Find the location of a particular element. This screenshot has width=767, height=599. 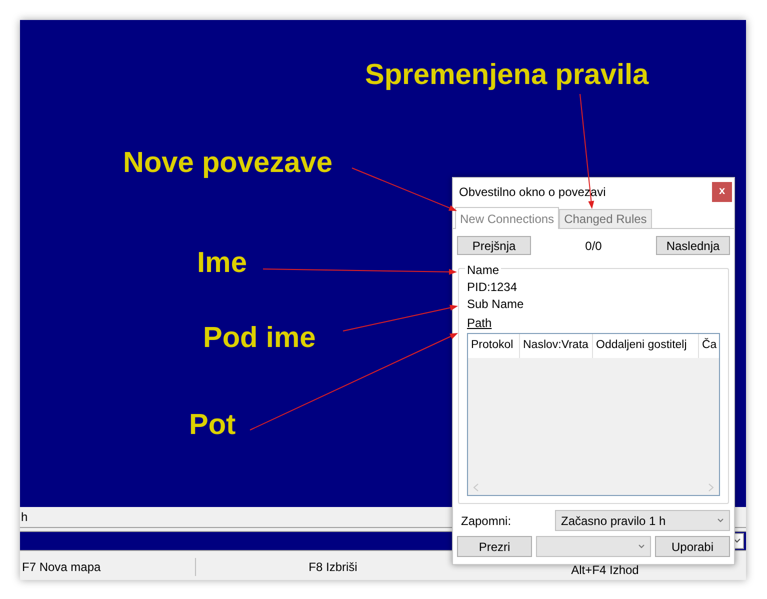

annotation-label: Ime is located at coordinates (222, 263).